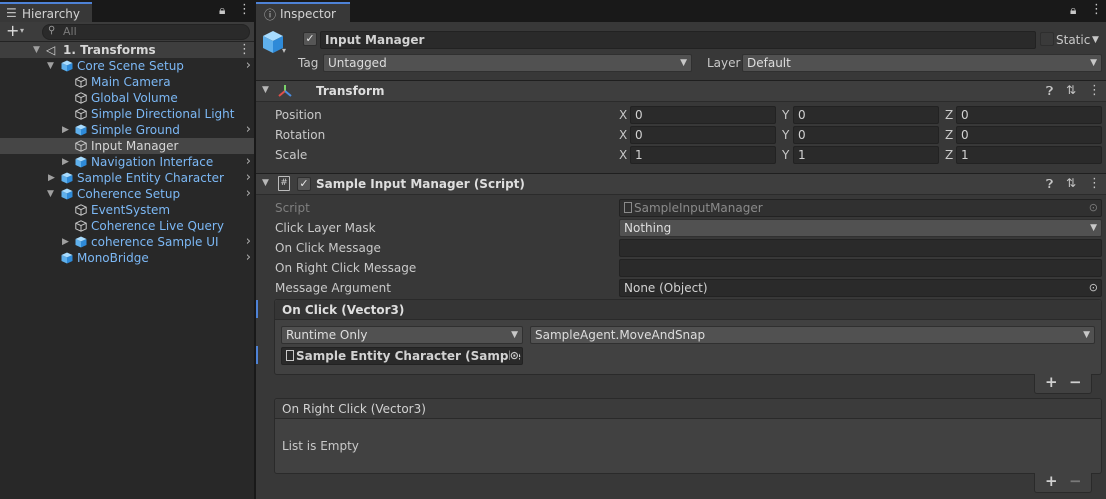  I want to click on hierarchy-item: ▶ Simple Ground ›, so click(127, 130).